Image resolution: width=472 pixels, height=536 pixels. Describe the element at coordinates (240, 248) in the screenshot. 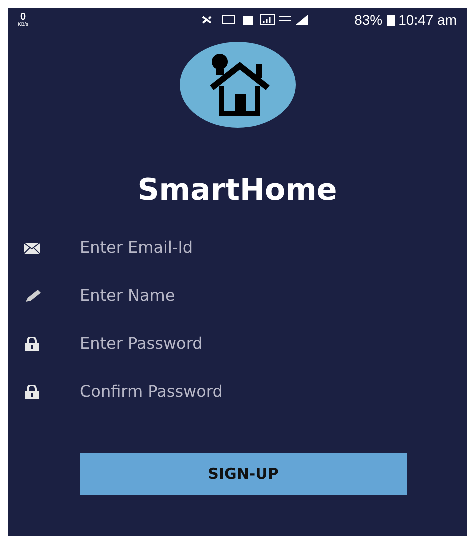

I see `input-field: Enter Email-Id` at that location.